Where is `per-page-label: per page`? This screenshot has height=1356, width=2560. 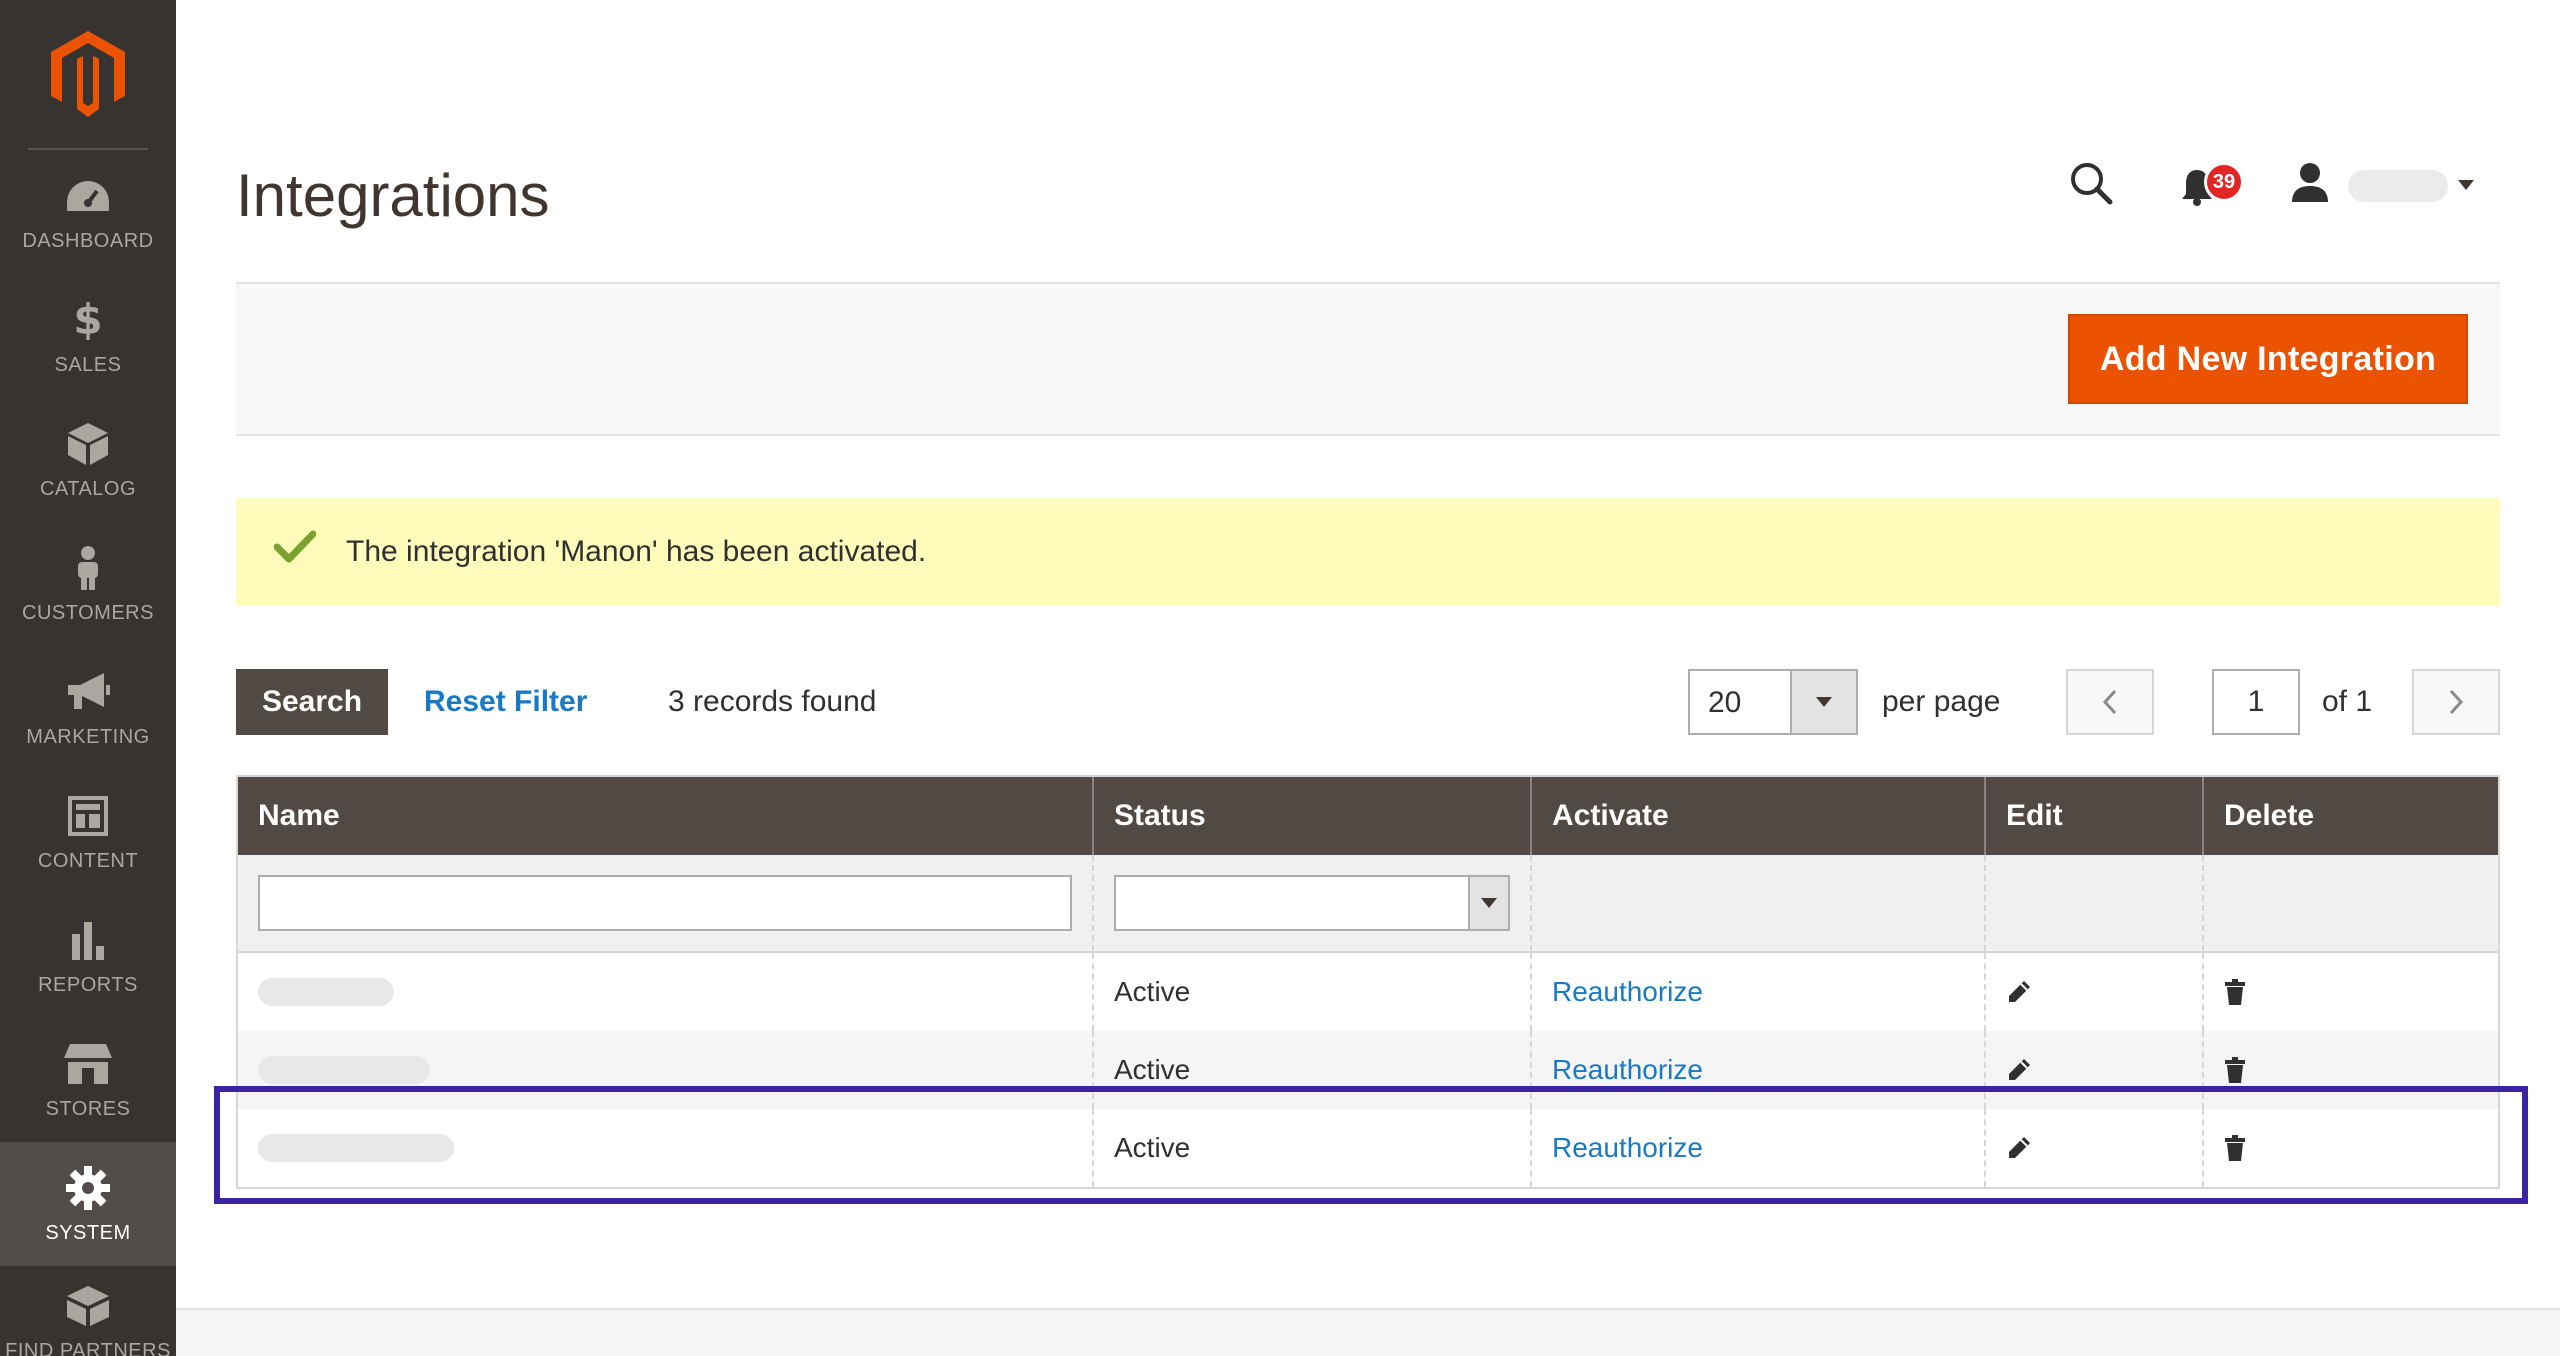
per-page-label: per page is located at coordinates (1941, 701).